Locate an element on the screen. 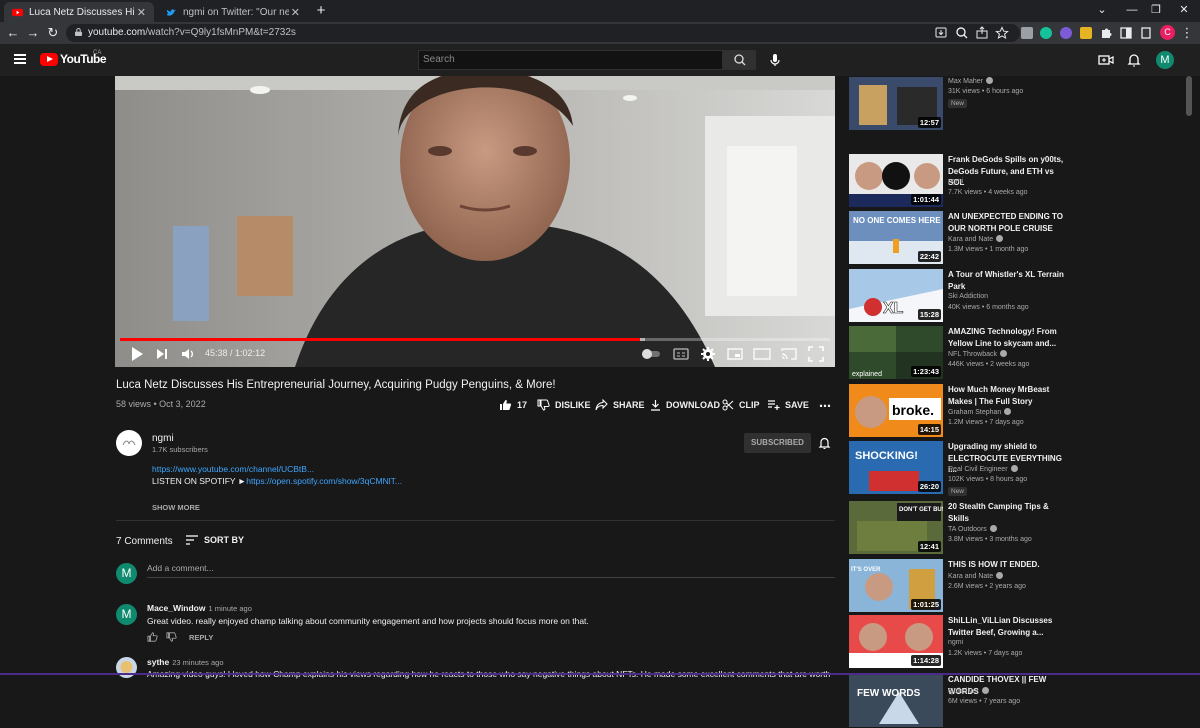  scrollbar-thumb is located at coordinates (1189, 96).